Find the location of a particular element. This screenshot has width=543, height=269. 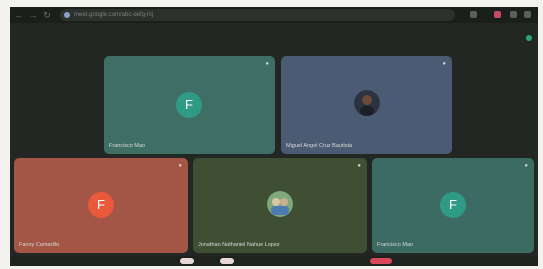

address-text: meet.google.com/abc-defg-hij is located at coordinates (114, 15).